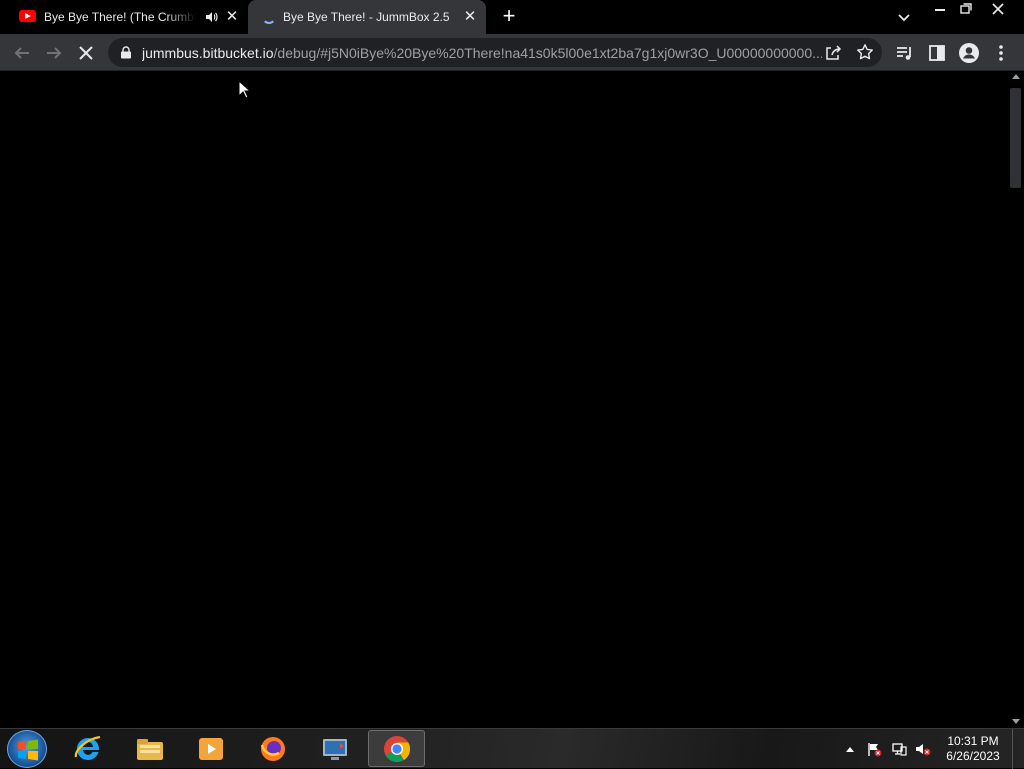 This screenshot has width=1024, height=769. I want to click on speaker-icon, so click(211, 17).